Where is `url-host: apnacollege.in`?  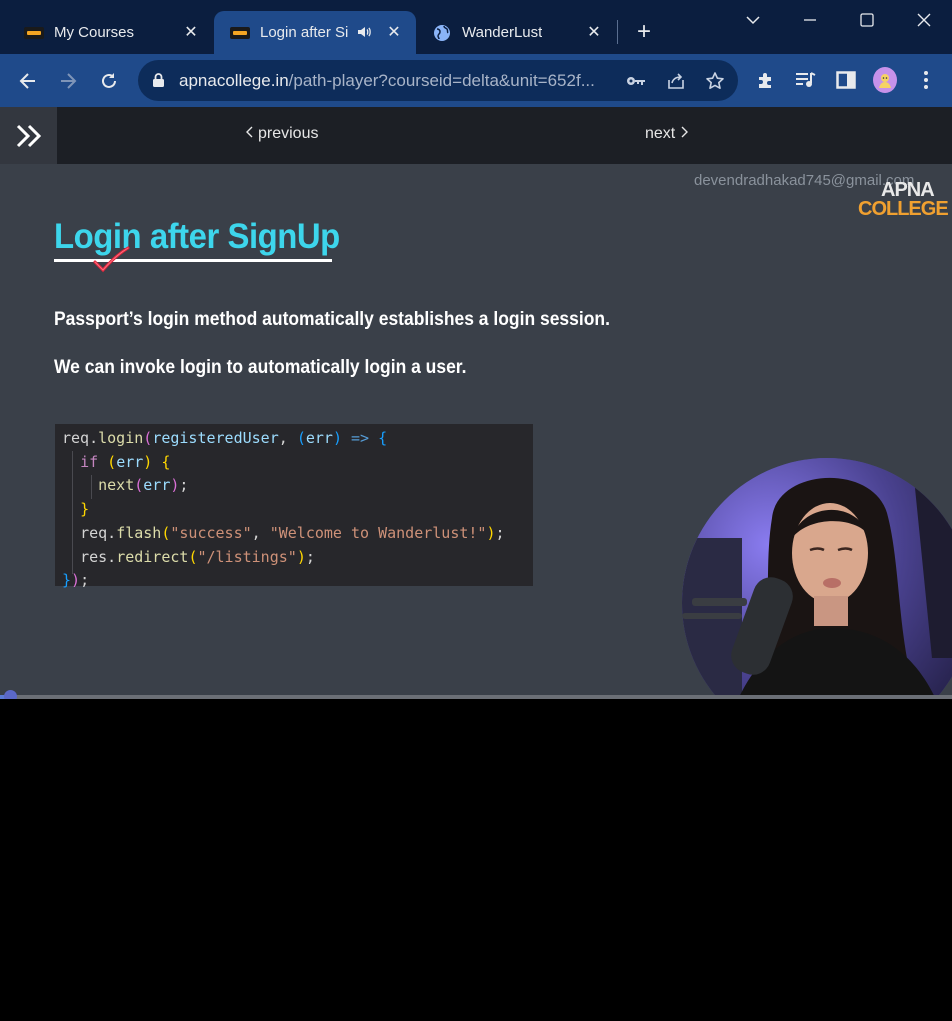 url-host: apnacollege.in is located at coordinates (234, 80).